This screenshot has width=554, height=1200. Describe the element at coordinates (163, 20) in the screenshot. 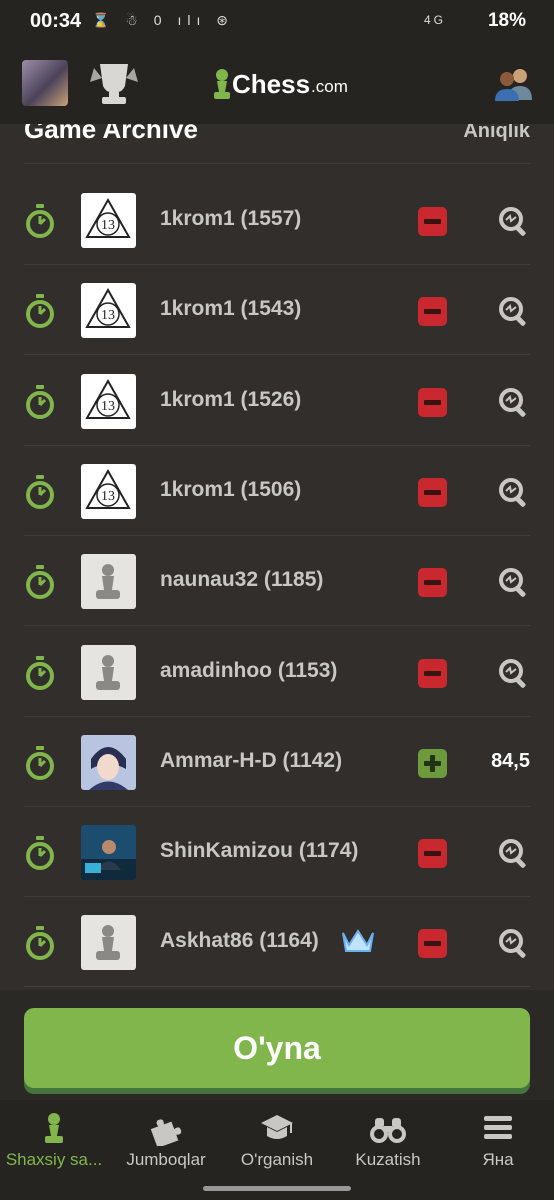

I see `status-icons: ⌛ ☃ 0 ılı ⊛` at that location.